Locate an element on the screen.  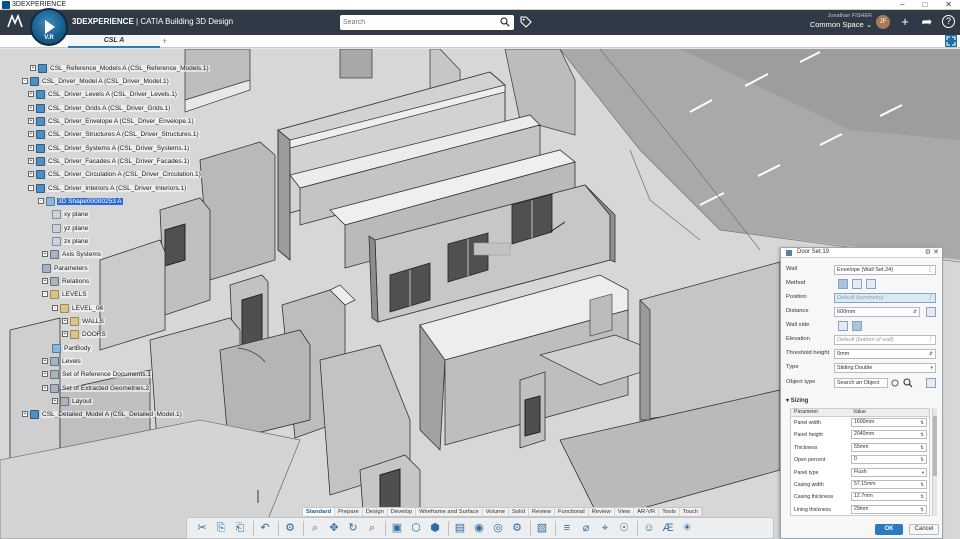
method-edge-icon is located at coordinates (871, 284).